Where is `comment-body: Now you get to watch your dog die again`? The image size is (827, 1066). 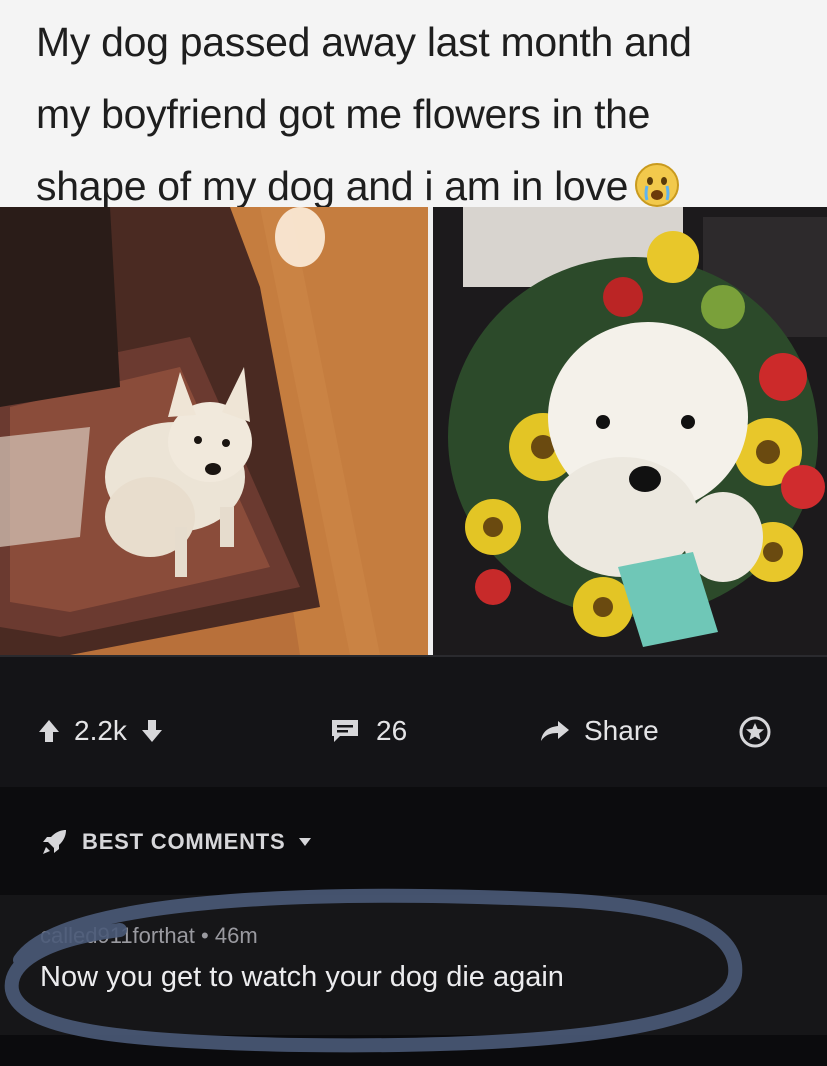
comment-body: Now you get to watch your dog die again is located at coordinates (302, 977).